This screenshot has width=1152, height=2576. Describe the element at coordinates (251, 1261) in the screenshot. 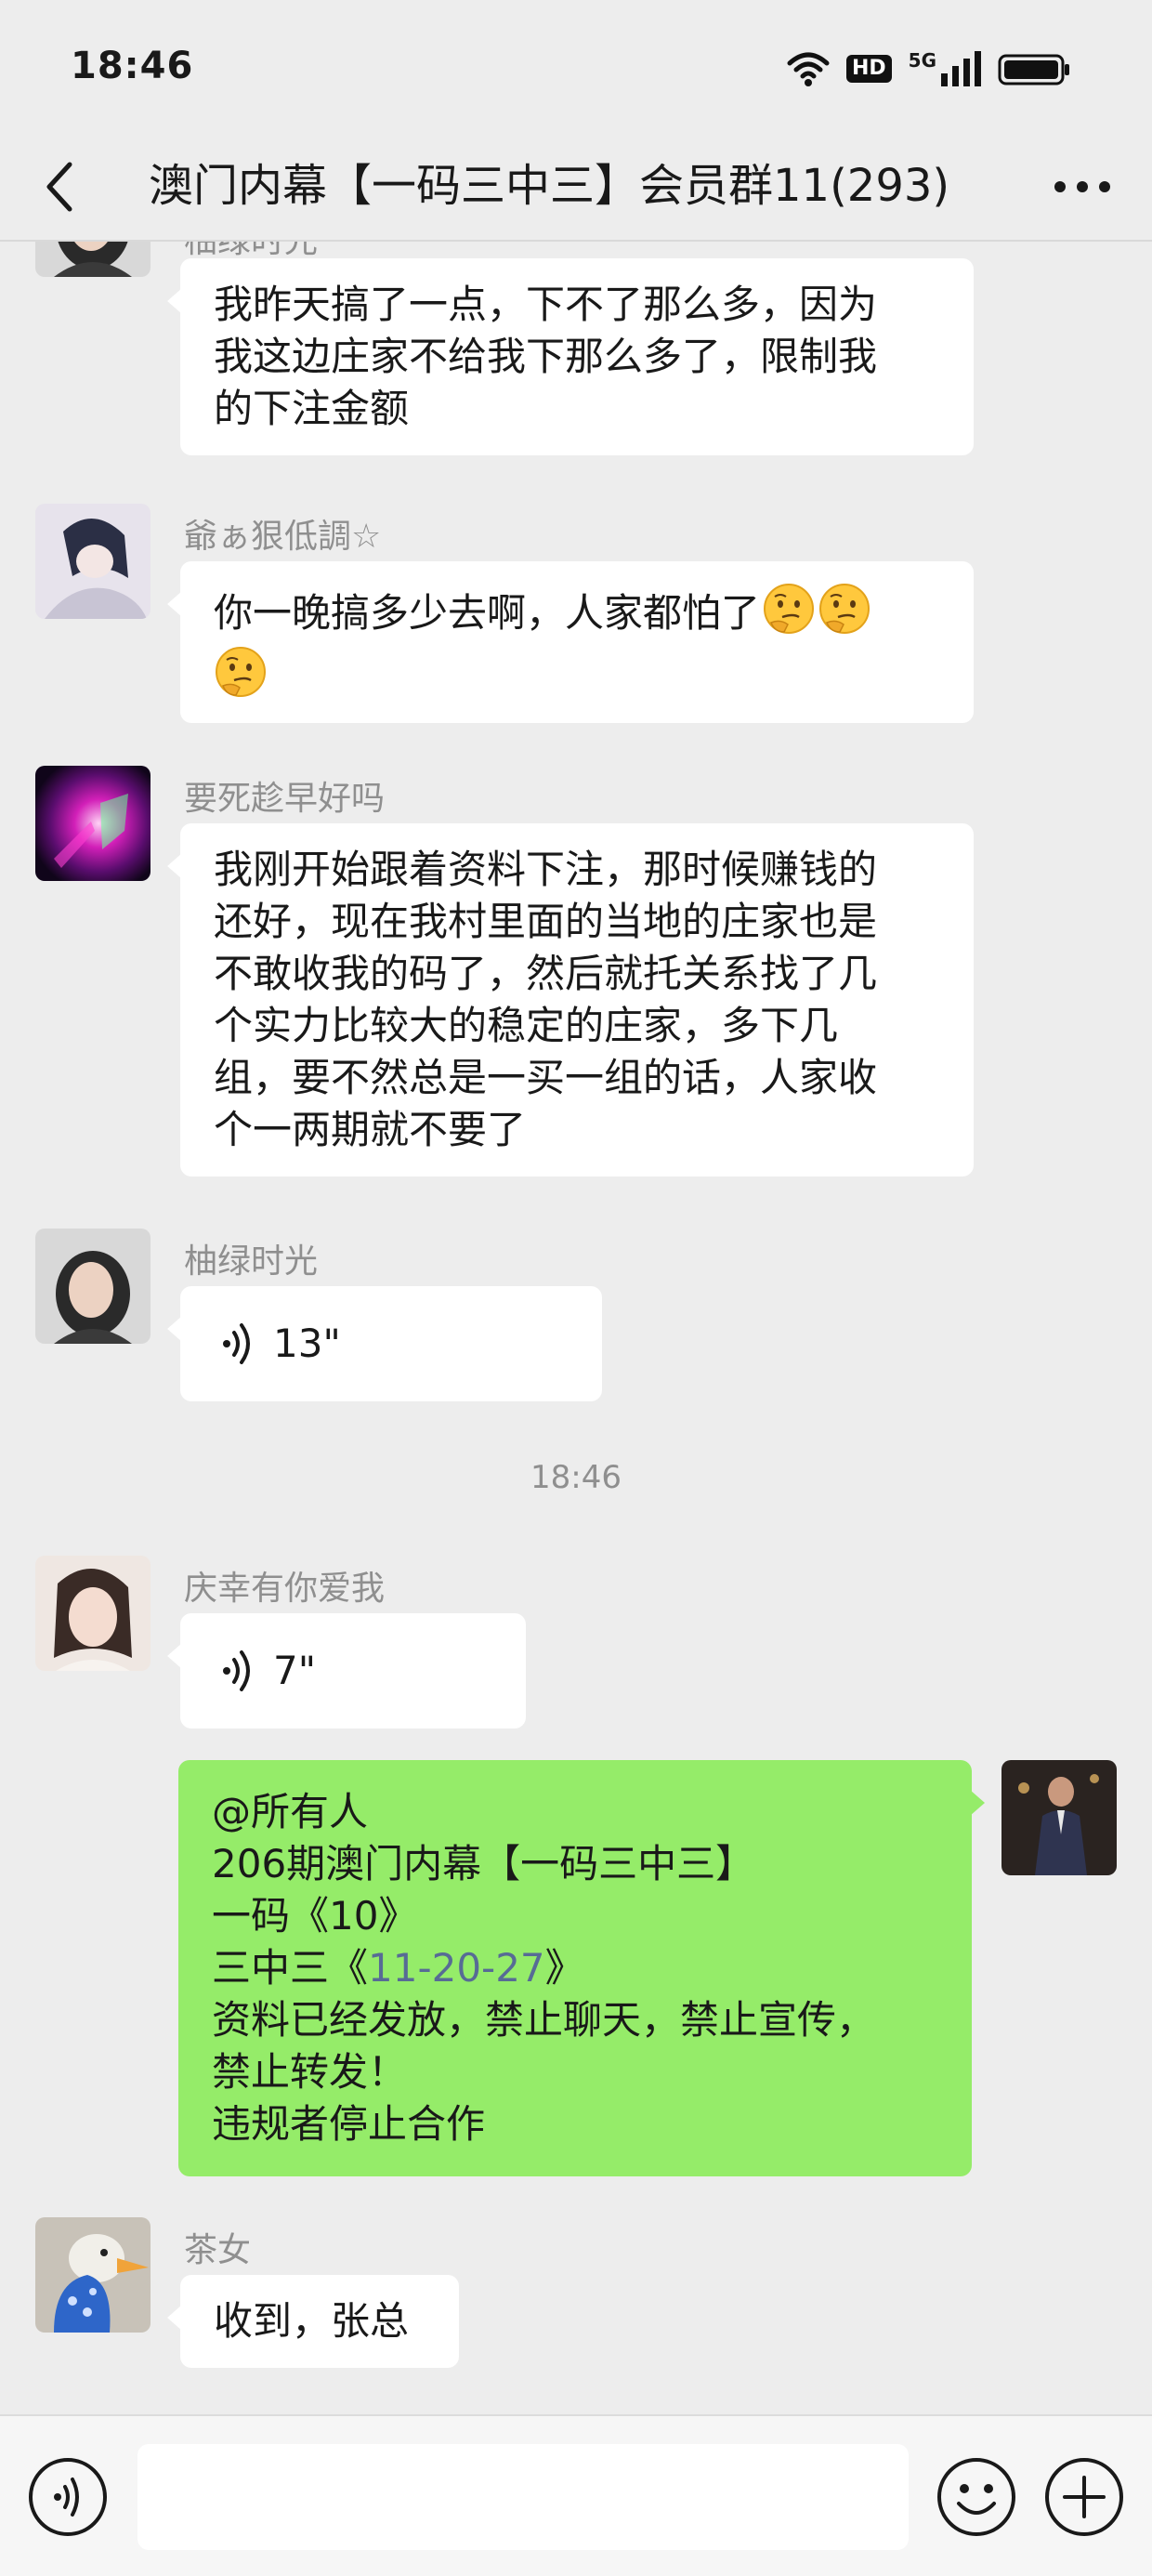

I see `sender-name: 柚绿时光` at that location.